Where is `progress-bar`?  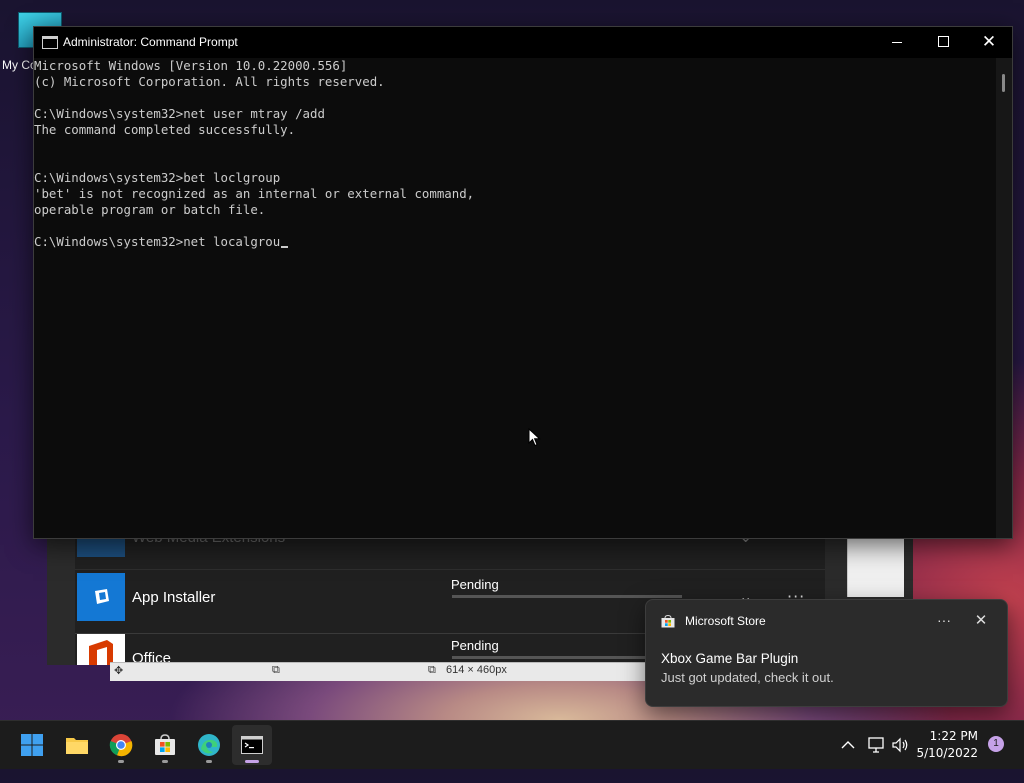 progress-bar is located at coordinates (567, 596).